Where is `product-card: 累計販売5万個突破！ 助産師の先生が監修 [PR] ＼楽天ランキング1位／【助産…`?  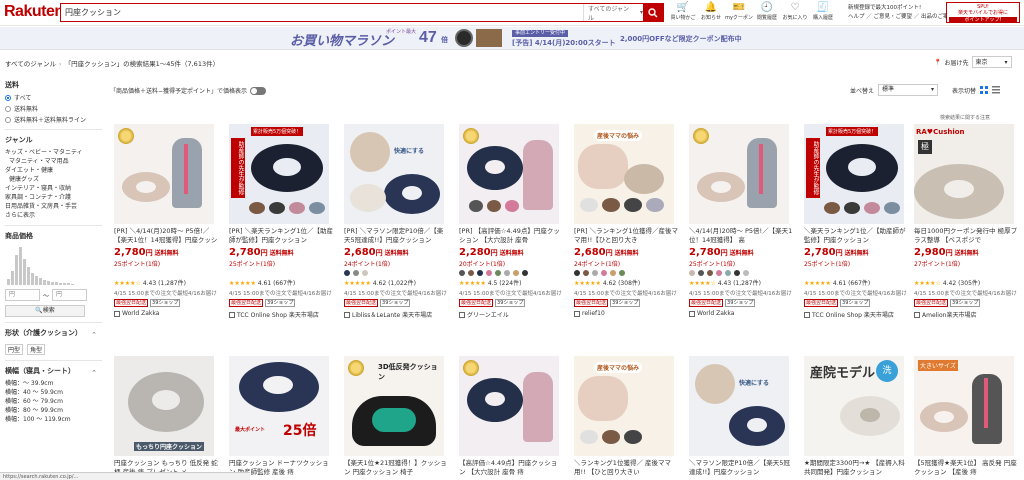
product-card: 累計販売5万個突破！ 助産師の先生が監修 [PR] ＼楽天ランキング1位／【助産… is located at coordinates (284, 221).